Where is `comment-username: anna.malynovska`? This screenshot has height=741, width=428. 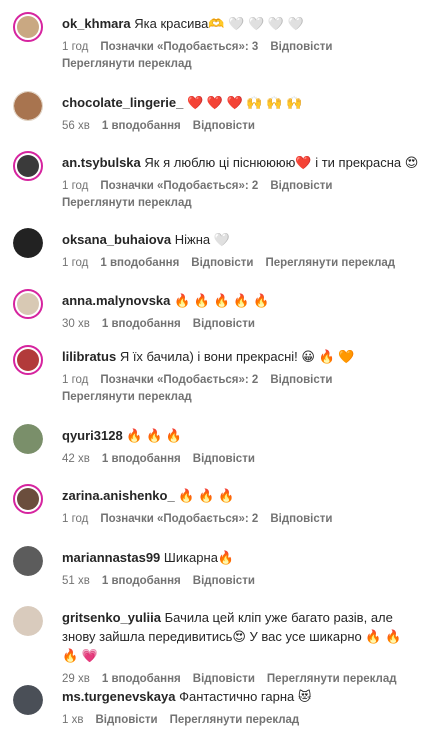
comment-username: anna.malynovska is located at coordinates (116, 300).